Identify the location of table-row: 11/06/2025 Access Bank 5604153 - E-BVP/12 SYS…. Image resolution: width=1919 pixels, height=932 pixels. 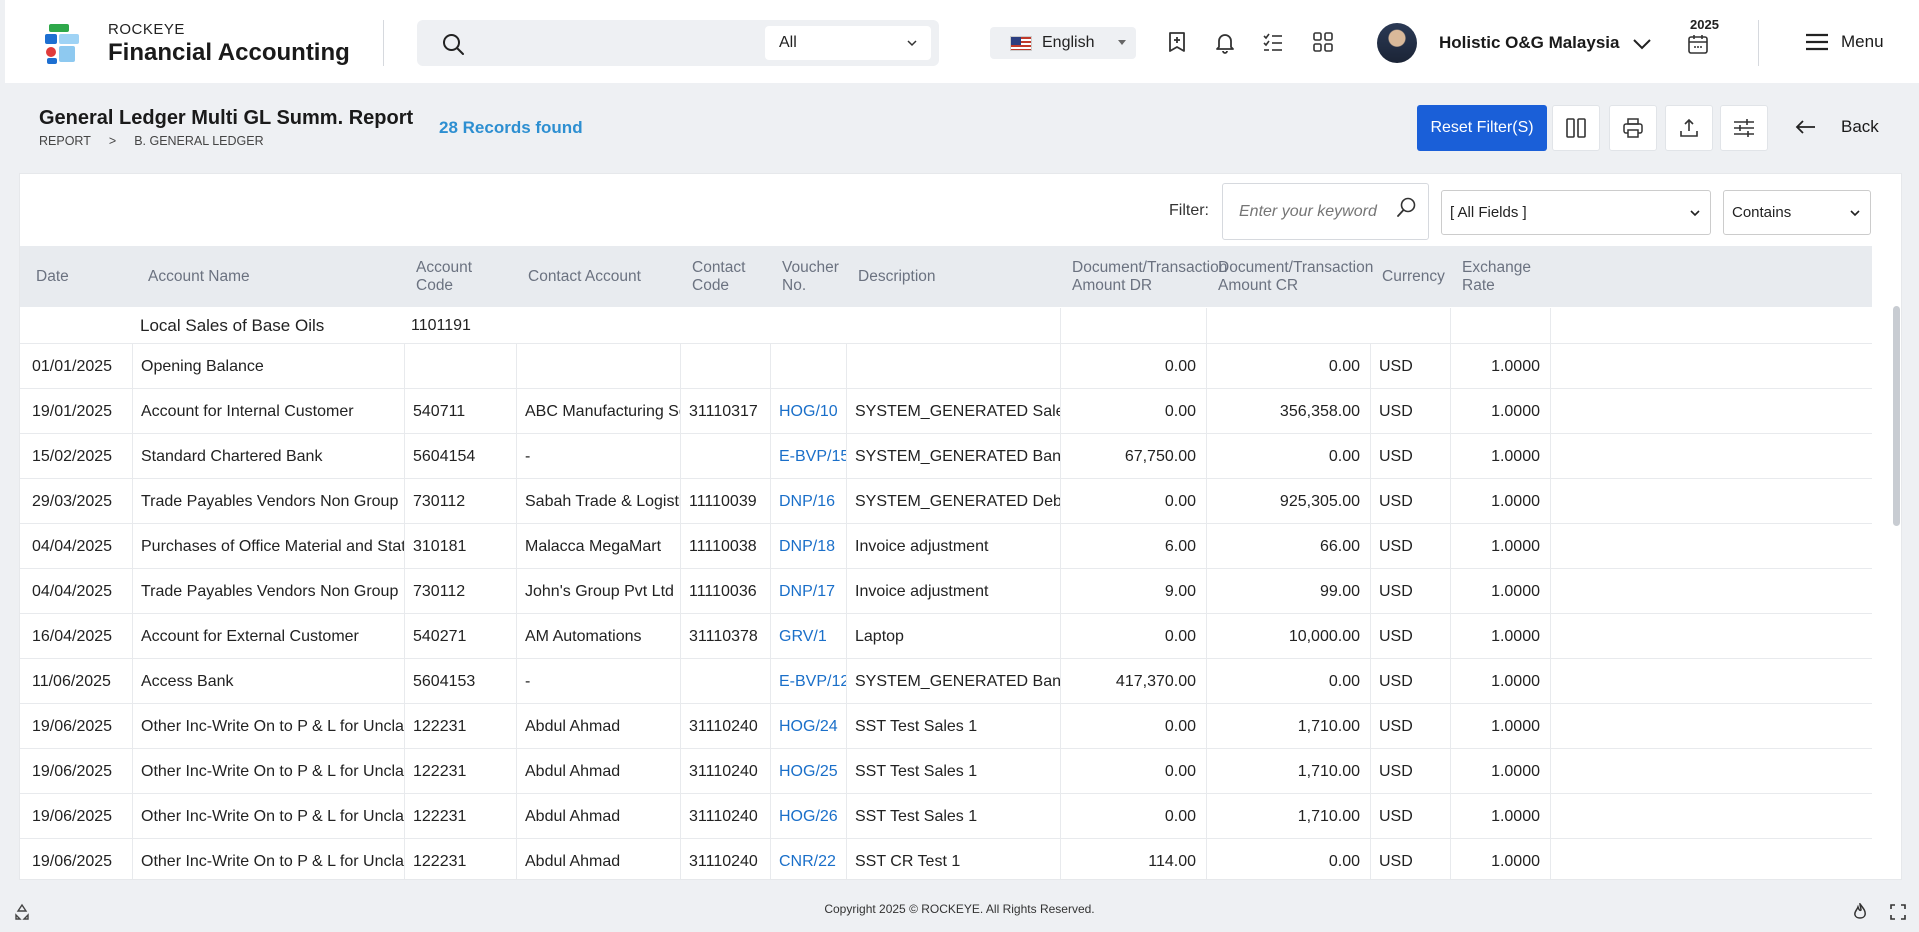
(946, 681).